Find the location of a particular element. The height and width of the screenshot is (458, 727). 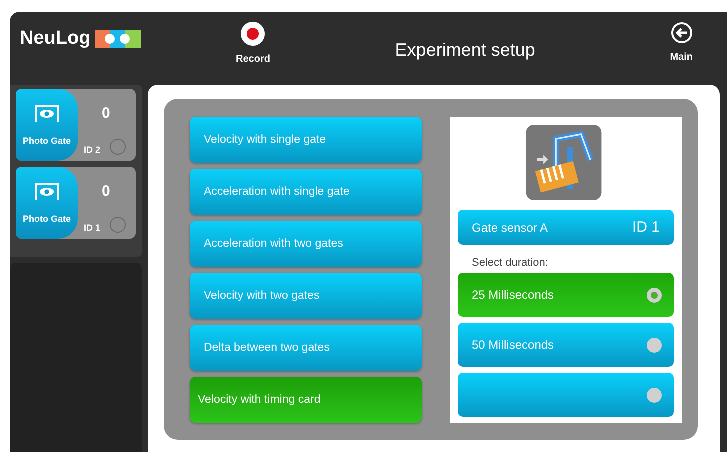

record-icon is located at coordinates (253, 34).